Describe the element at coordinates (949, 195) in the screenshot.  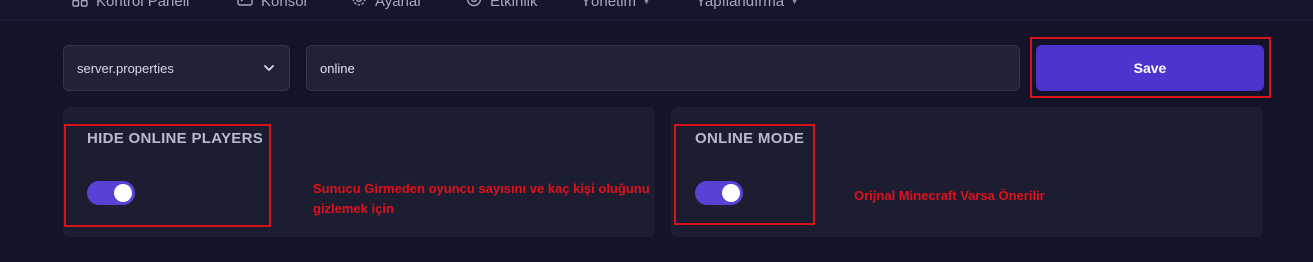
I see `annotation-note-online-mode: Orijnal Minecraft Varsa Önerilir` at that location.